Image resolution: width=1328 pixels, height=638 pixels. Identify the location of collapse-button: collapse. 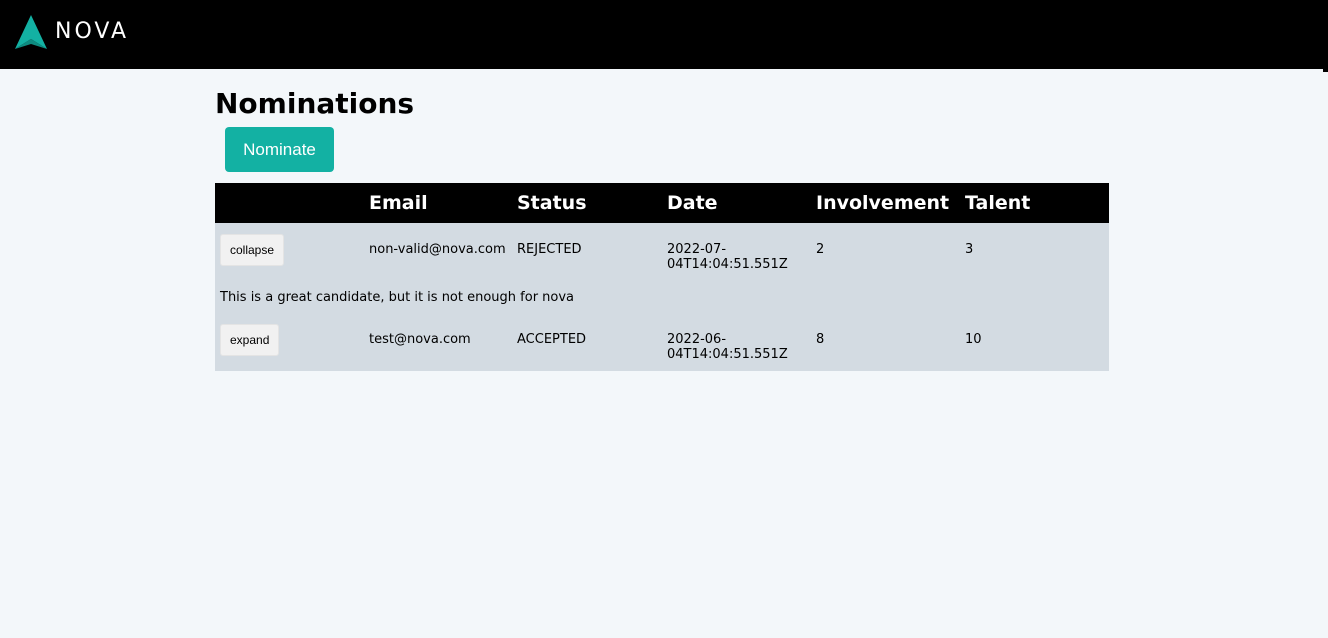
(252, 250).